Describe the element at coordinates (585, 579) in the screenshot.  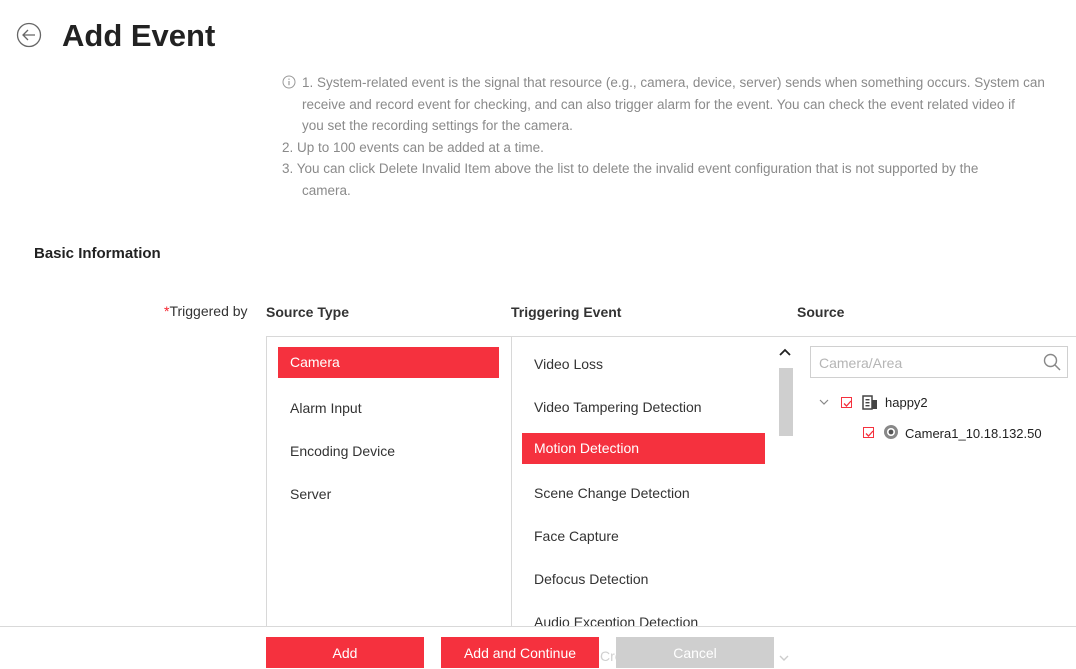
I see `event-defocus-detection: Defocus Detection` at that location.